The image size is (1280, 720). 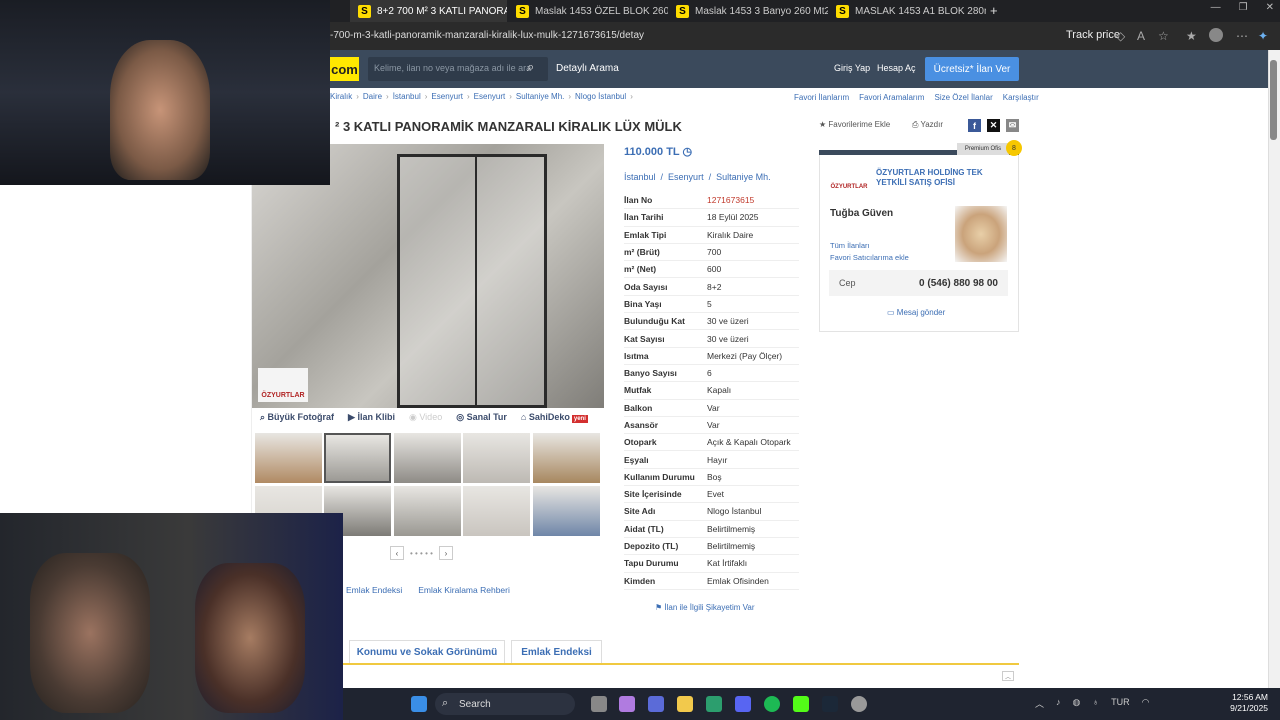 What do you see at coordinates (1058, 703) in the screenshot?
I see `speaker-icon: ♪` at bounding box center [1058, 703].